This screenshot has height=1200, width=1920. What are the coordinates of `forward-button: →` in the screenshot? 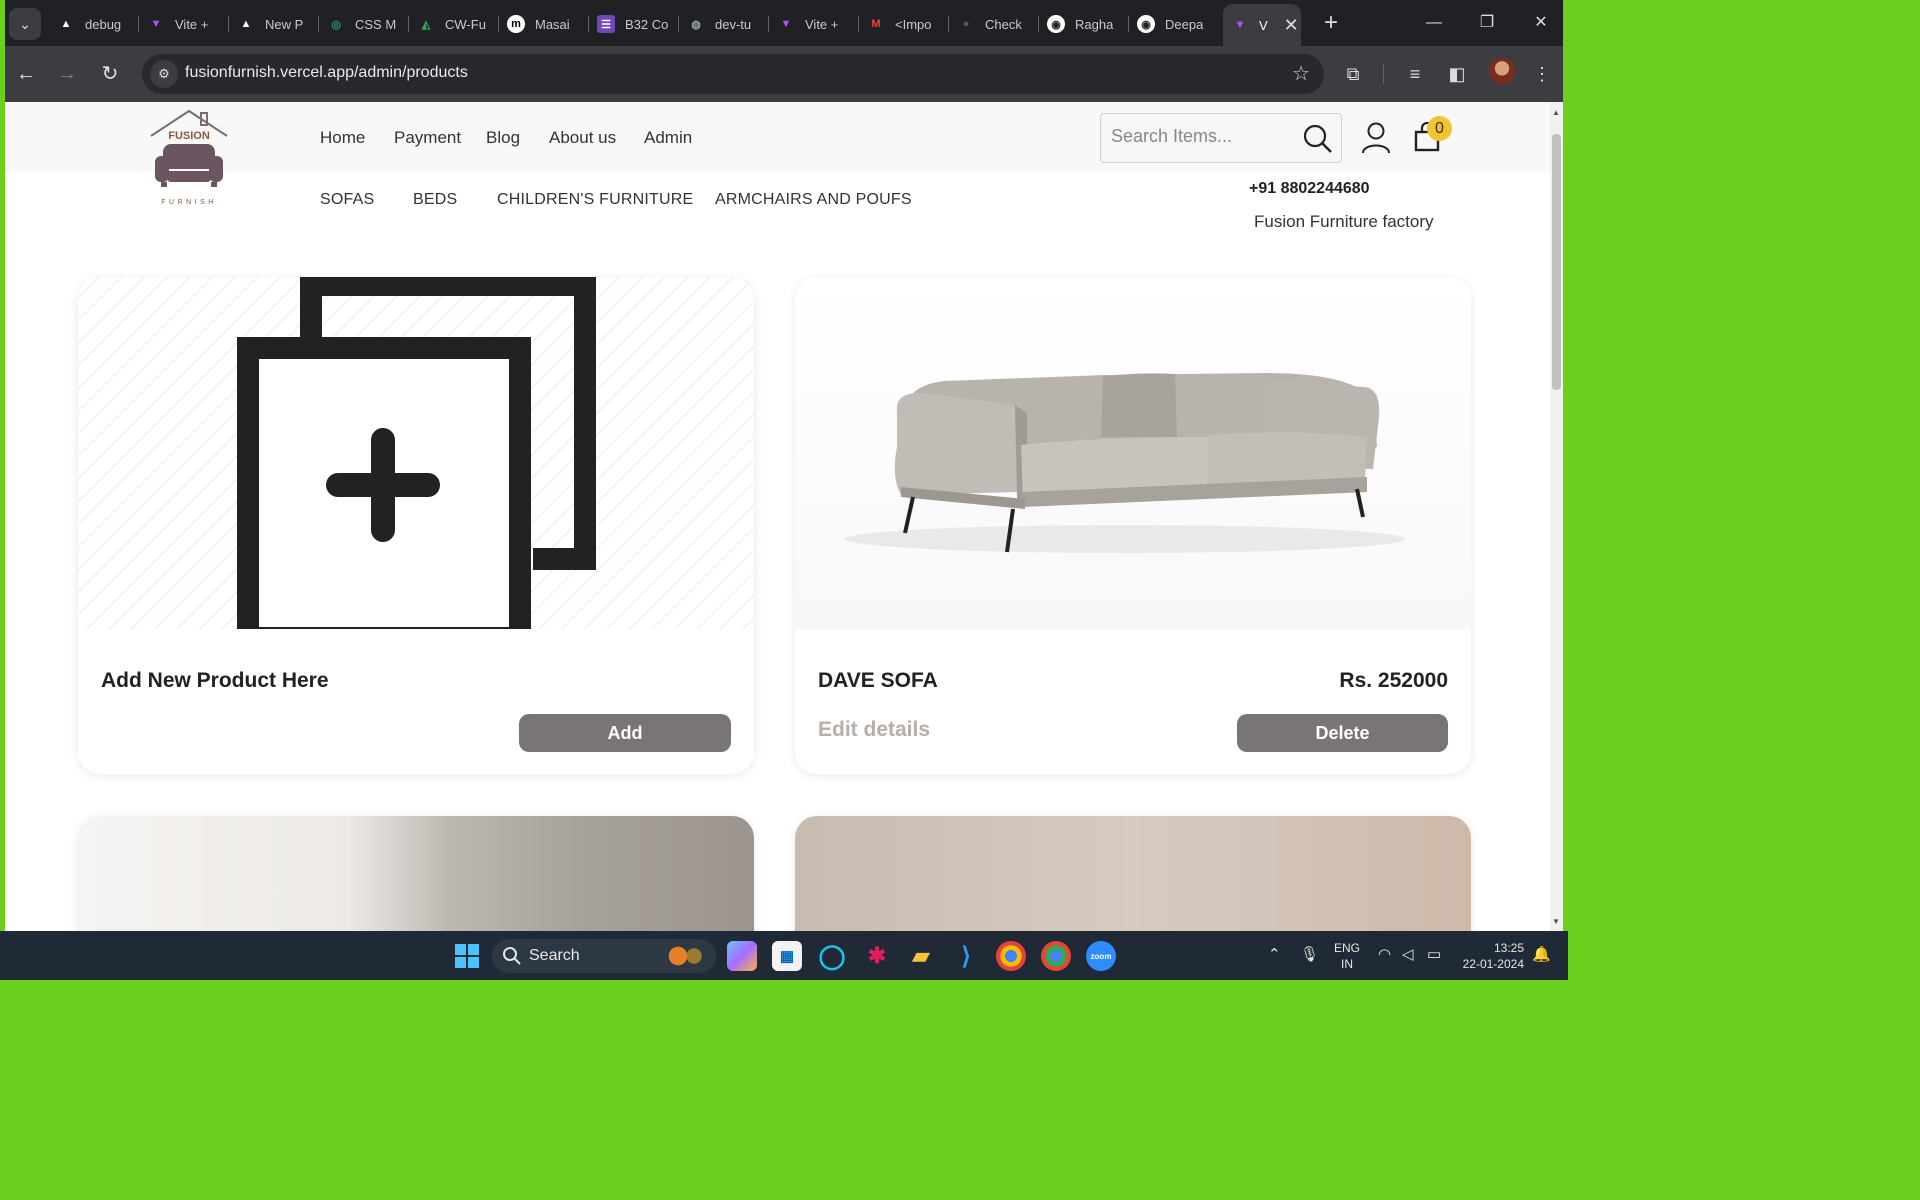 It's located at (67, 74).